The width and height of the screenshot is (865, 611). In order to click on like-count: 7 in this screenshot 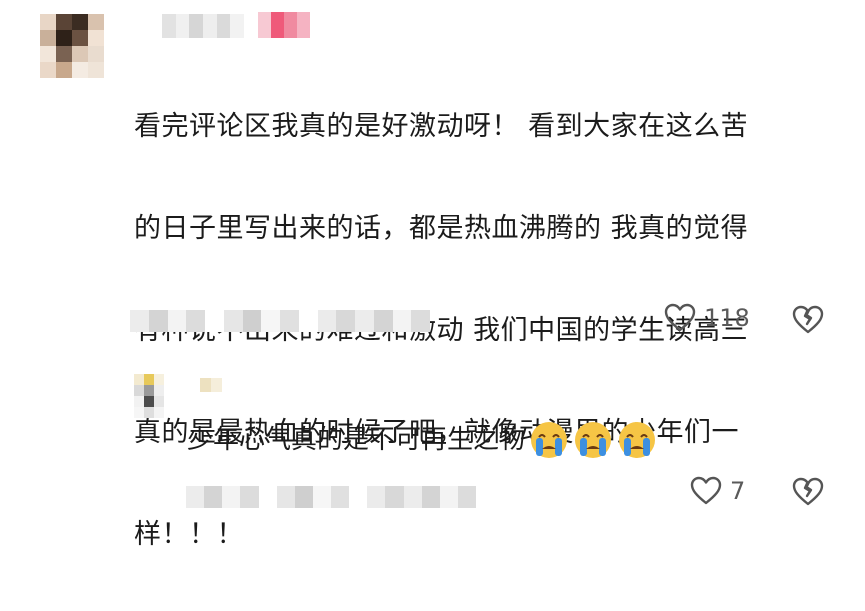, I will do `click(738, 491)`.